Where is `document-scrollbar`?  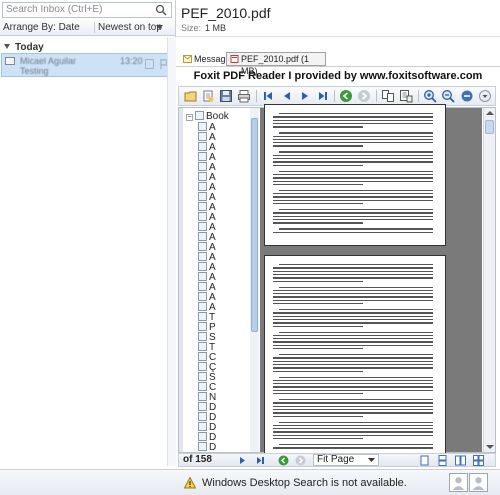
document-scrollbar is located at coordinates (489, 280).